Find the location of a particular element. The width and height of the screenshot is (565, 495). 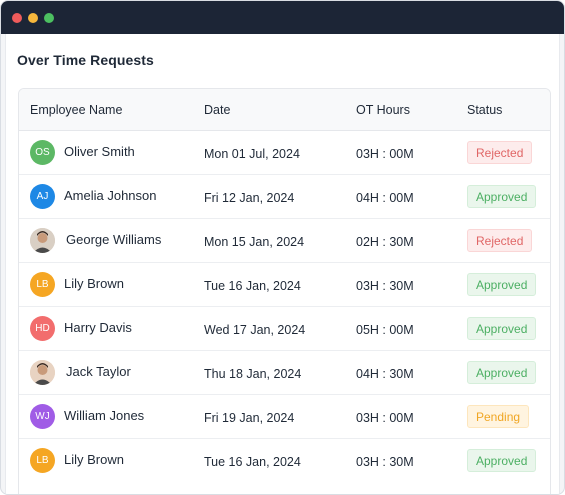

close-window-dot is located at coordinates (17, 17).